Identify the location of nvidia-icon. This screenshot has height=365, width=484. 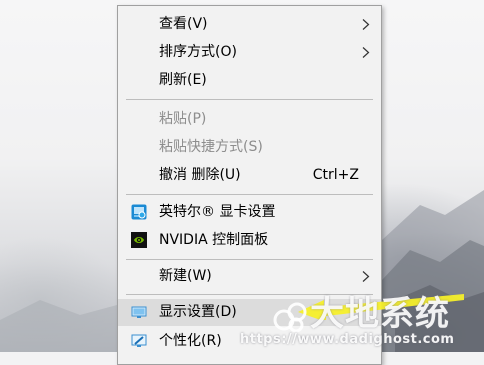
(139, 240).